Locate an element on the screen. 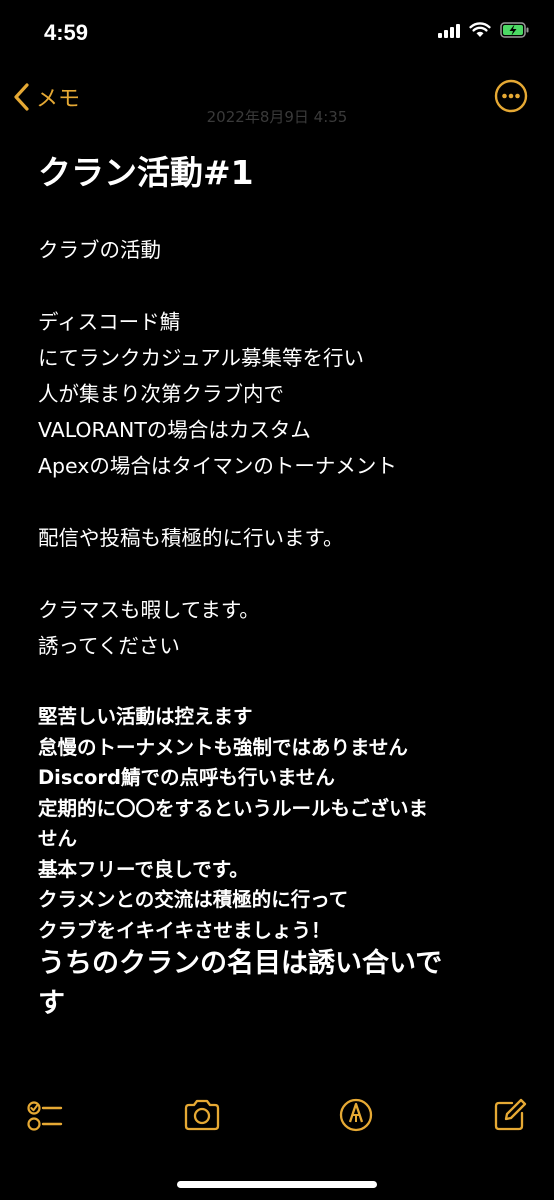 Image resolution: width=554 pixels, height=1200 pixels. bold-line: Discord鯖での点呼も行いません is located at coordinates (186, 777).